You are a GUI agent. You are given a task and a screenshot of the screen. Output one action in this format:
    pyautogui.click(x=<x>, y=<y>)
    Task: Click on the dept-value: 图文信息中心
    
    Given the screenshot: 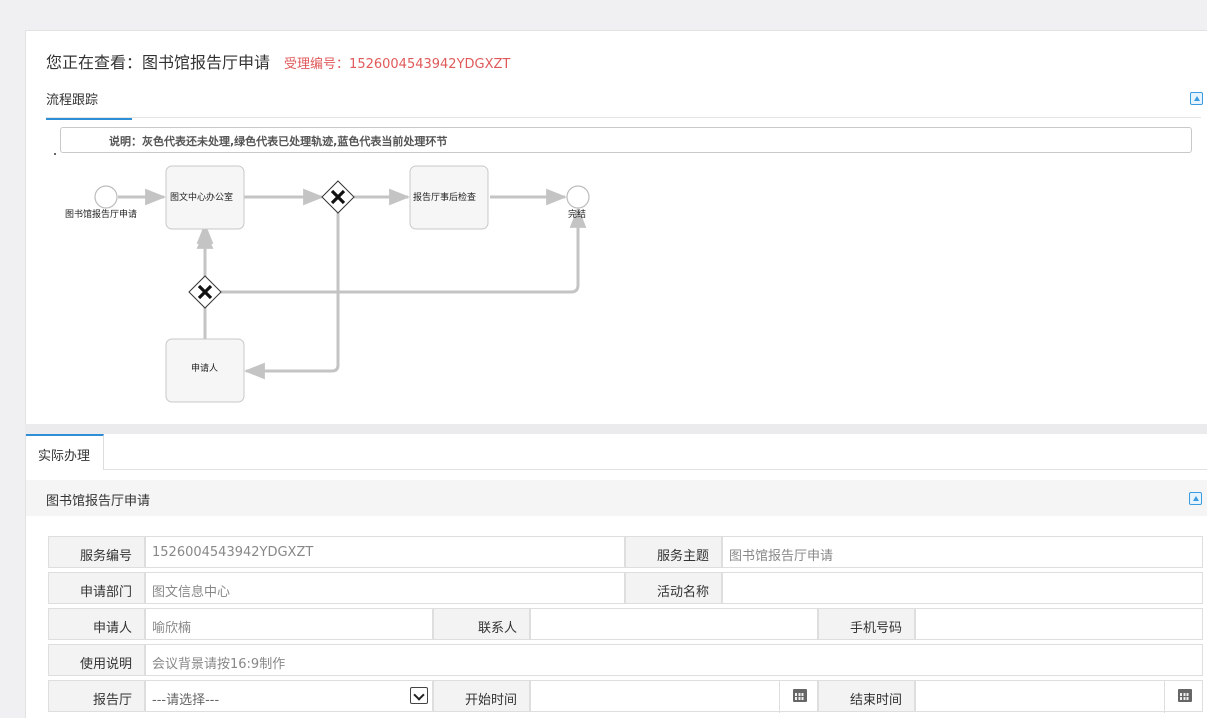 What is the action you would take?
    pyautogui.click(x=385, y=588)
    